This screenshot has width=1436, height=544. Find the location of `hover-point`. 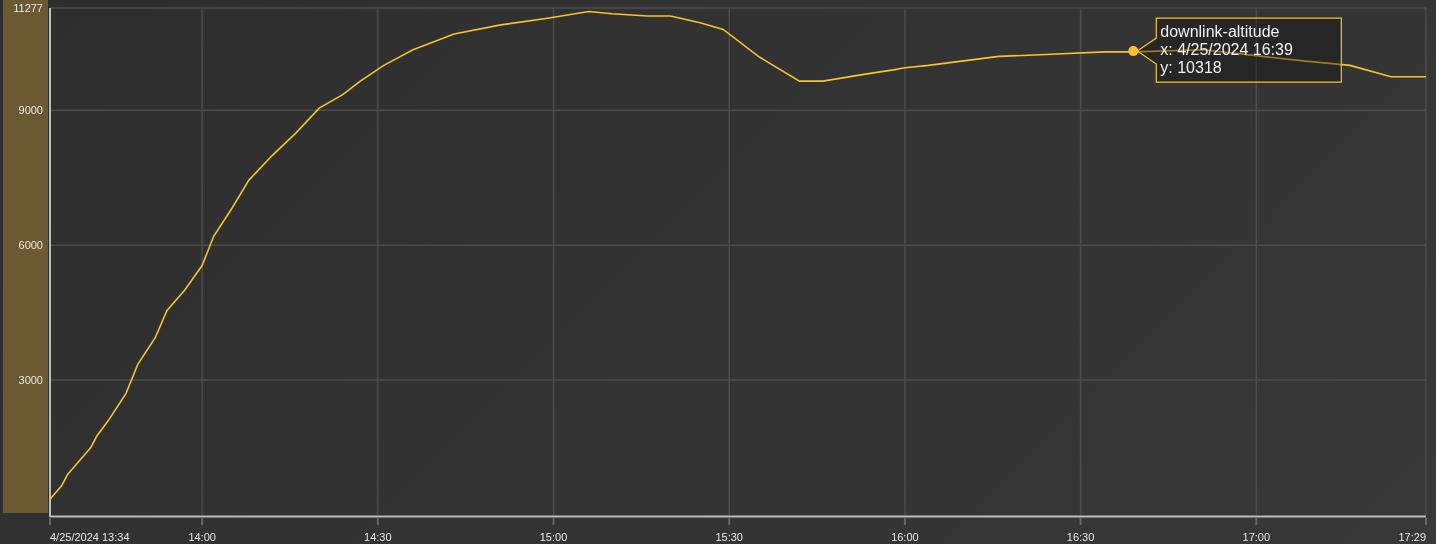

hover-point is located at coordinates (1133, 51).